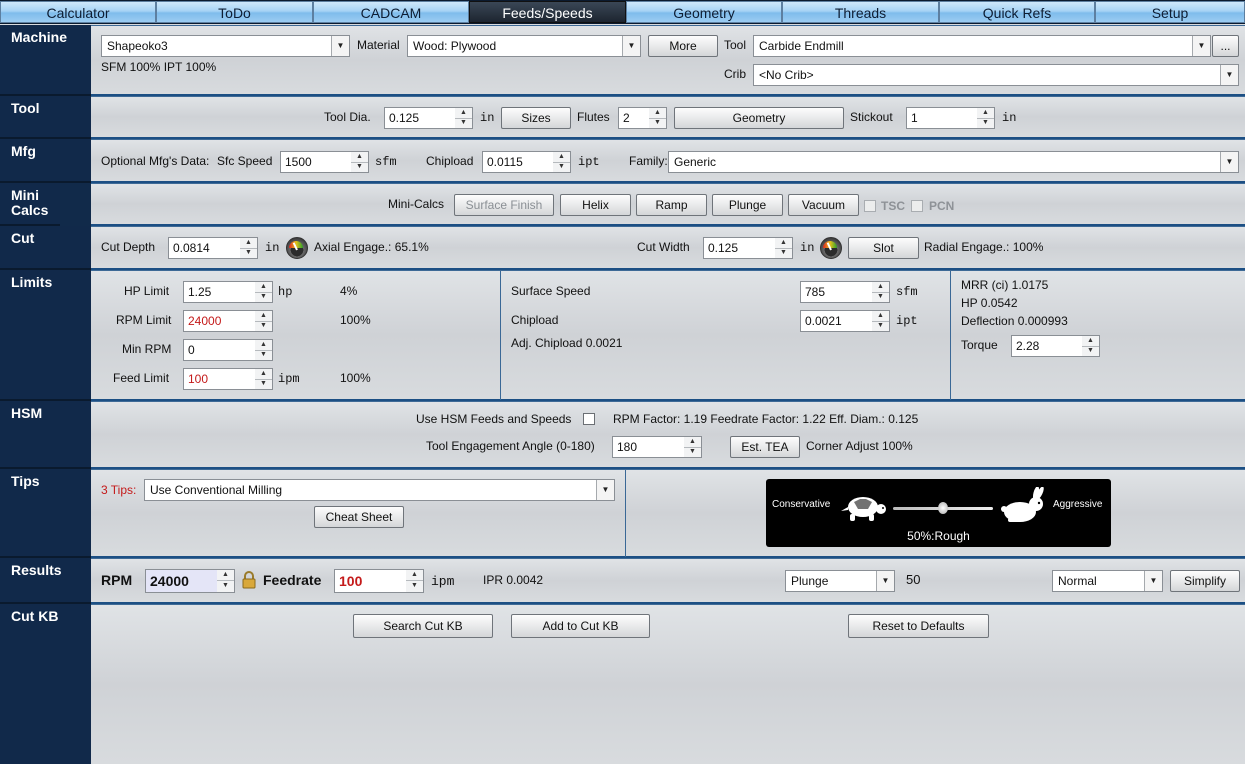 The height and width of the screenshot is (764, 1245). What do you see at coordinates (801, 46) in the screenshot?
I see `tool-select-value: Carbide Endmill` at bounding box center [801, 46].